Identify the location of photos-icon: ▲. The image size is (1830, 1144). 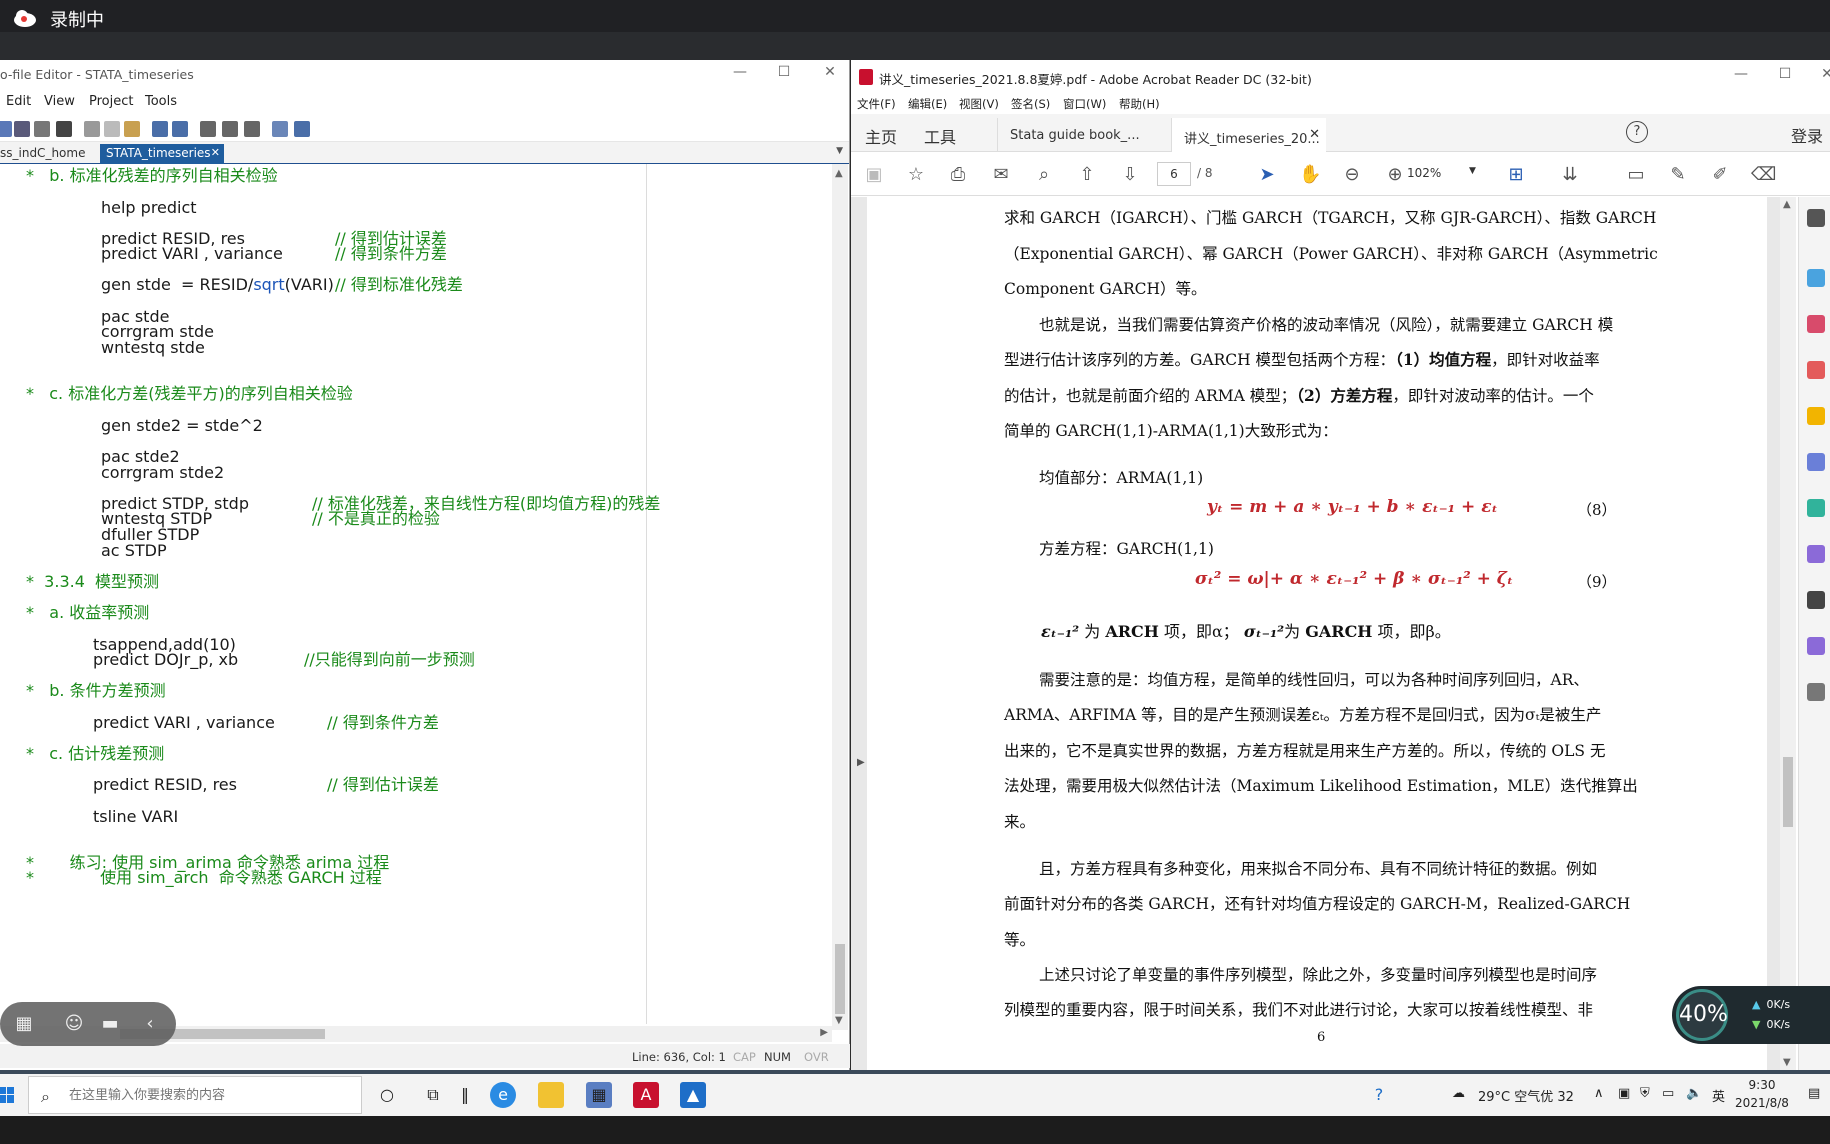
(693, 1095).